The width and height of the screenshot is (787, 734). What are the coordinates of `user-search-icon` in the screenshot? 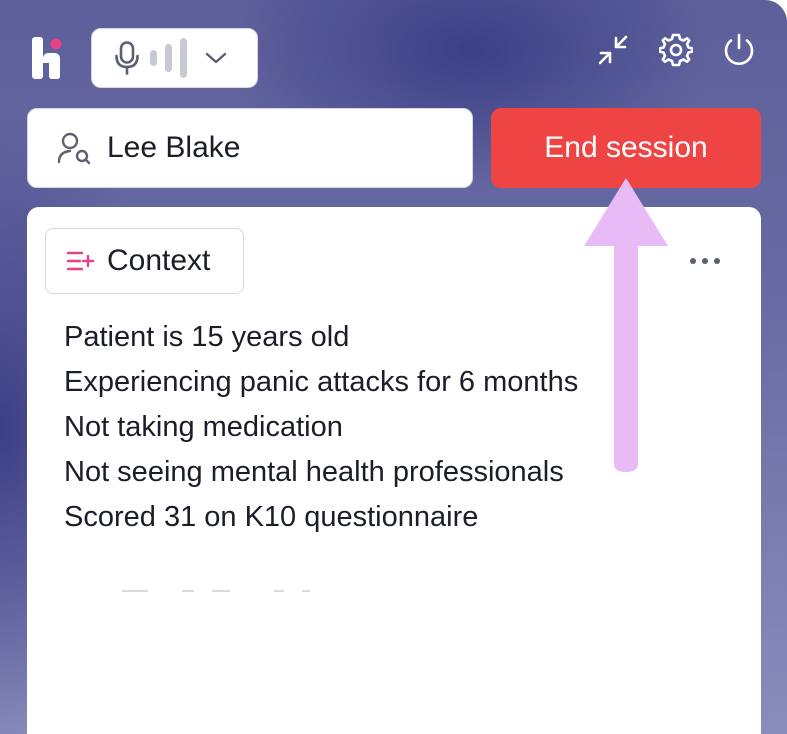 It's located at (74, 148).